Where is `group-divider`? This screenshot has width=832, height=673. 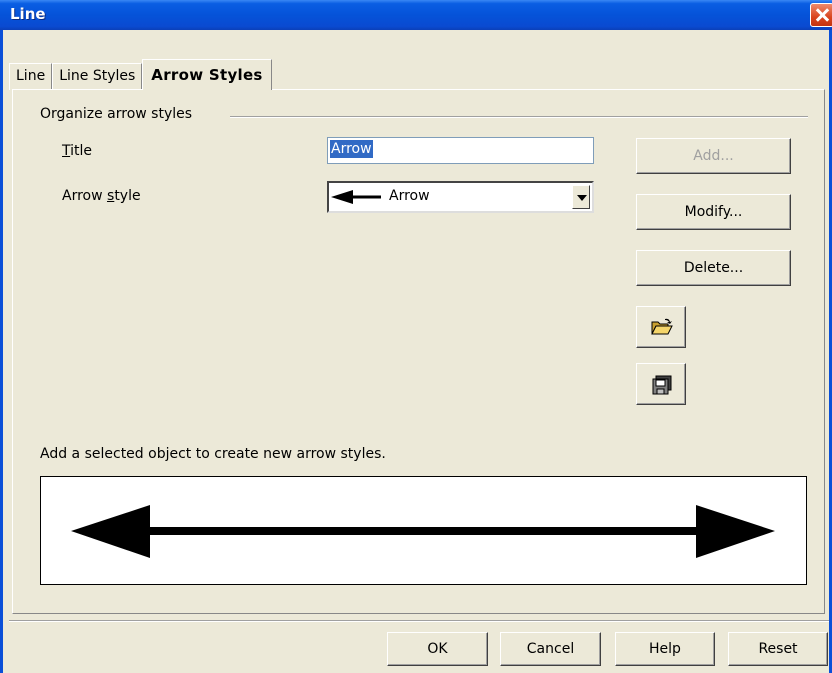 group-divider is located at coordinates (519, 117).